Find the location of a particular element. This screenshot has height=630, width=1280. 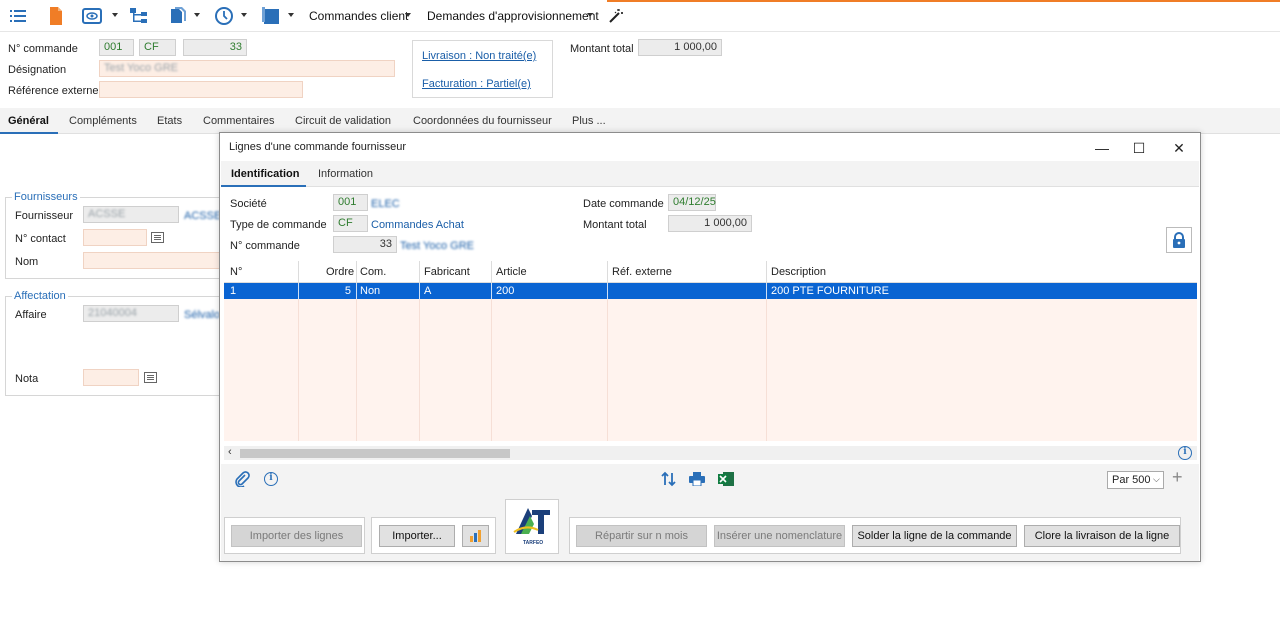

note-list-icon is located at coordinates (150, 377).